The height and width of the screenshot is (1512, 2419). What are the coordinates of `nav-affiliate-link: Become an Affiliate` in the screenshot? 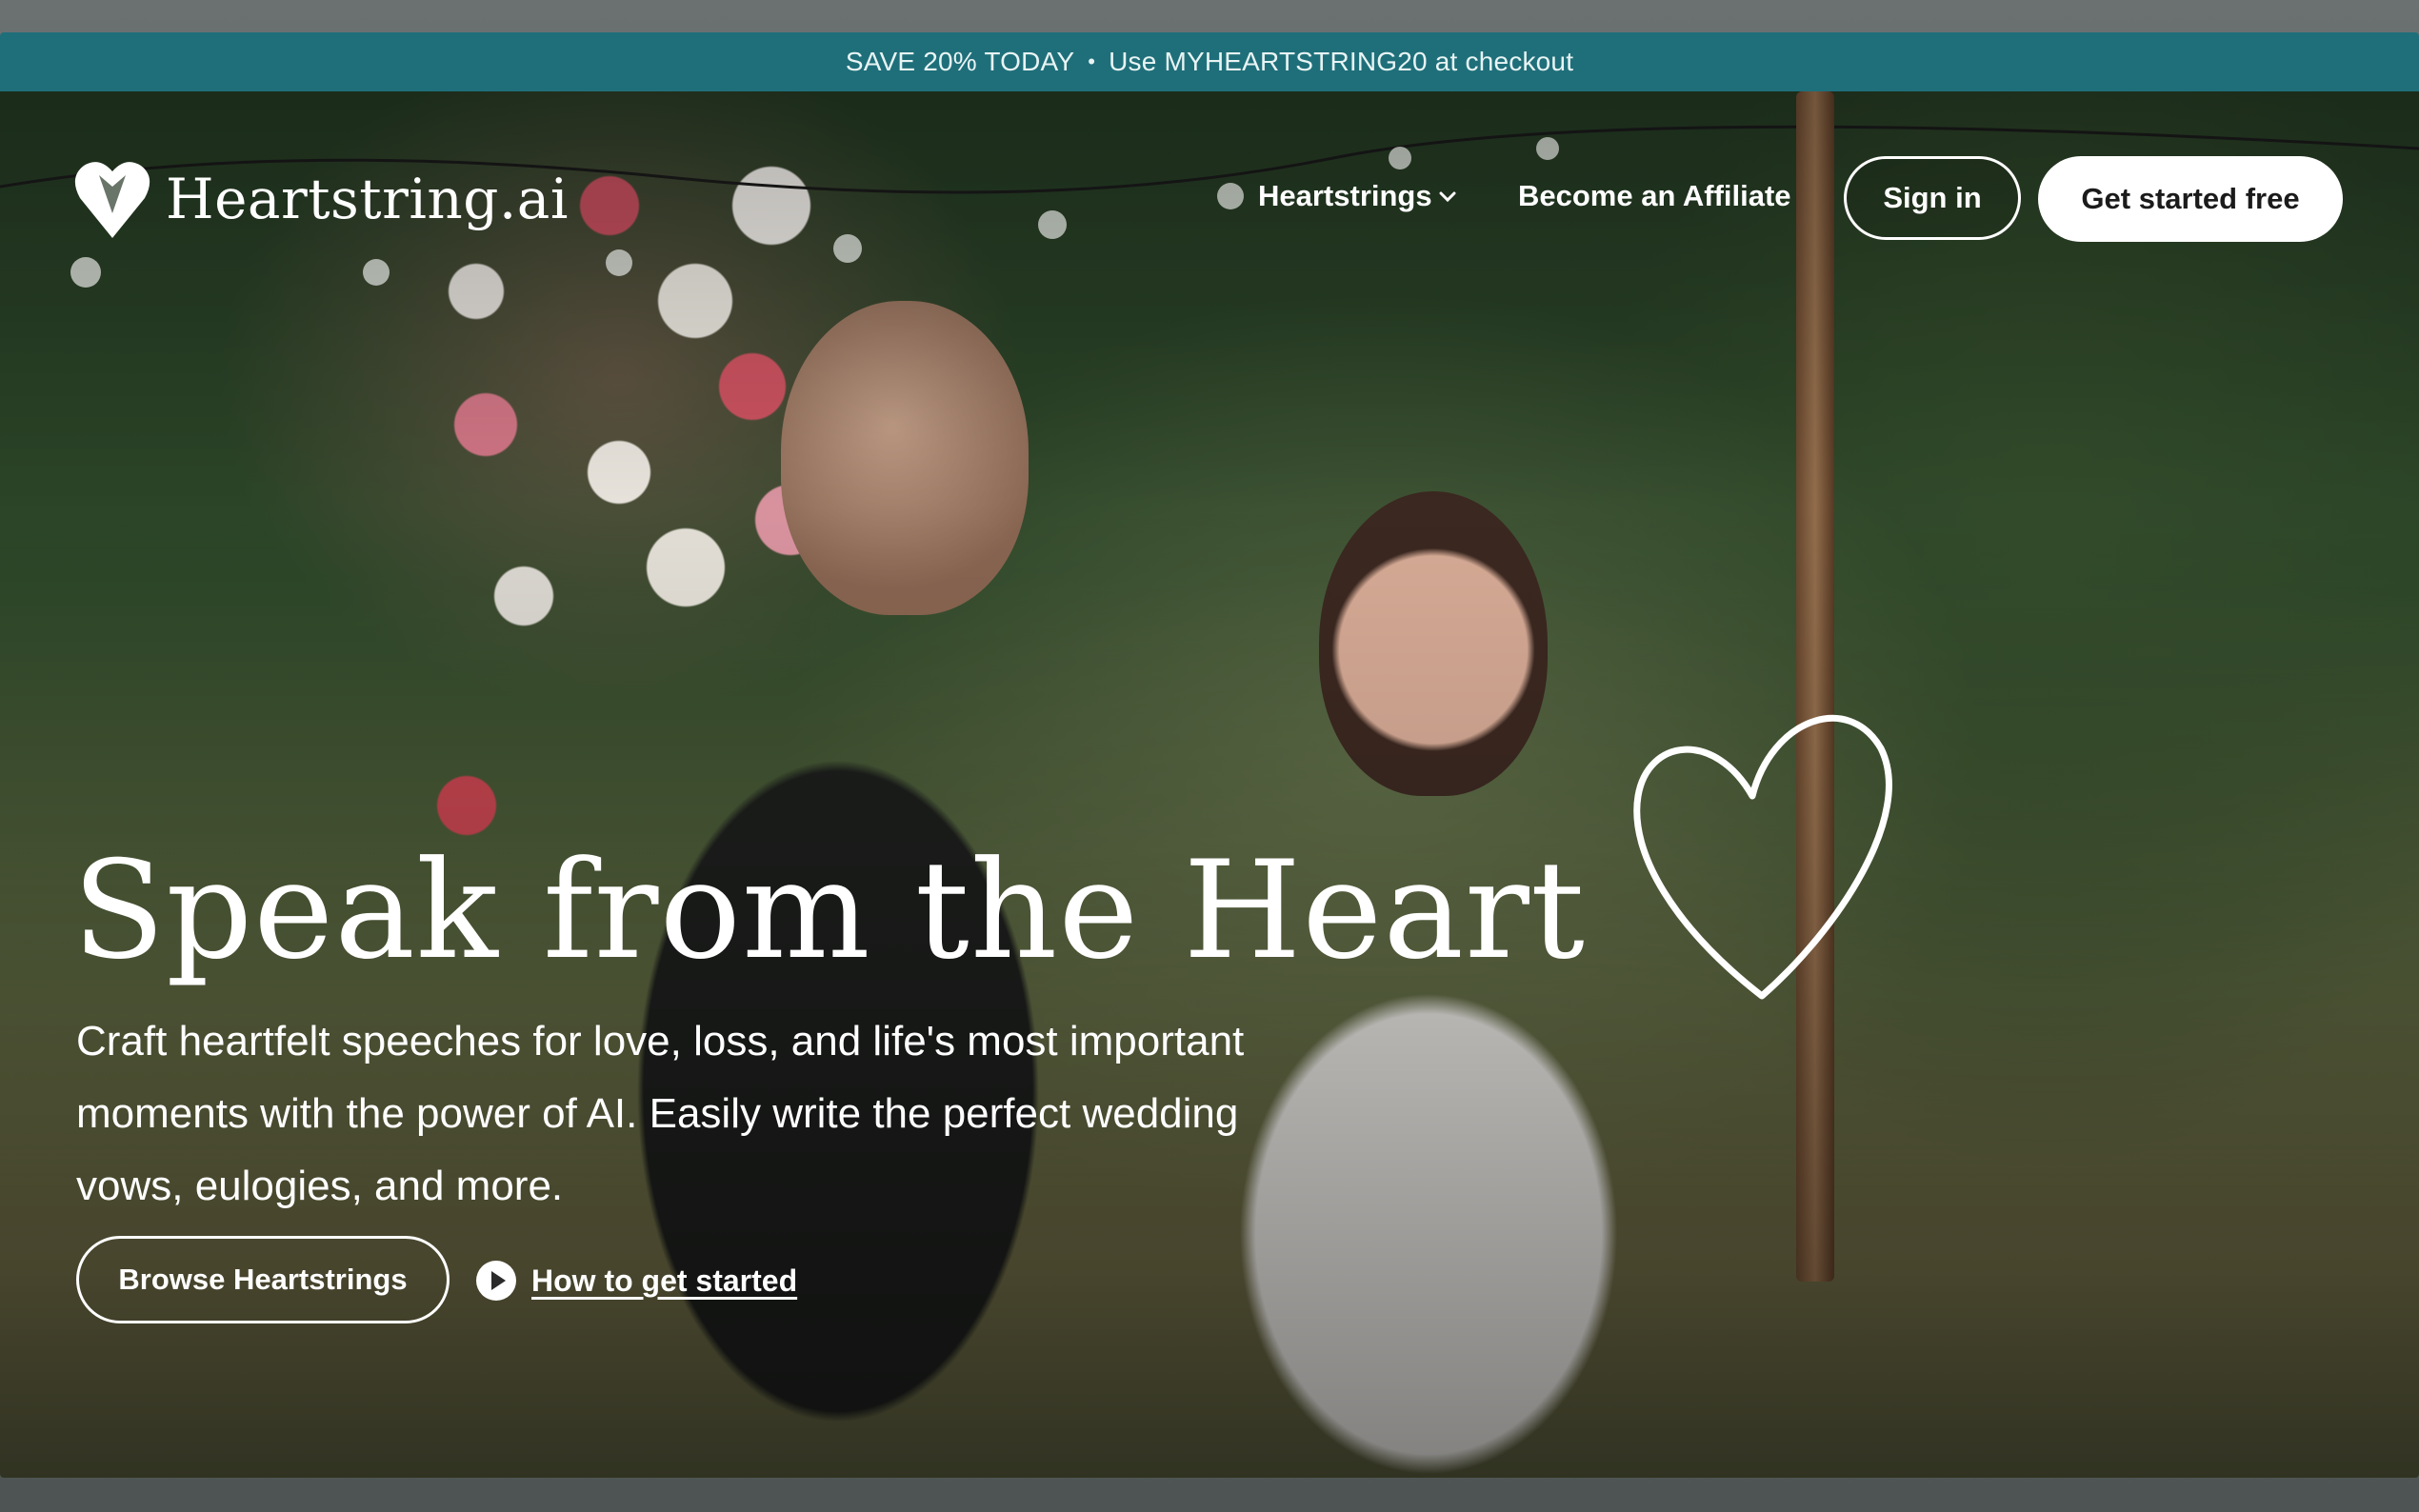 It's located at (1654, 196).